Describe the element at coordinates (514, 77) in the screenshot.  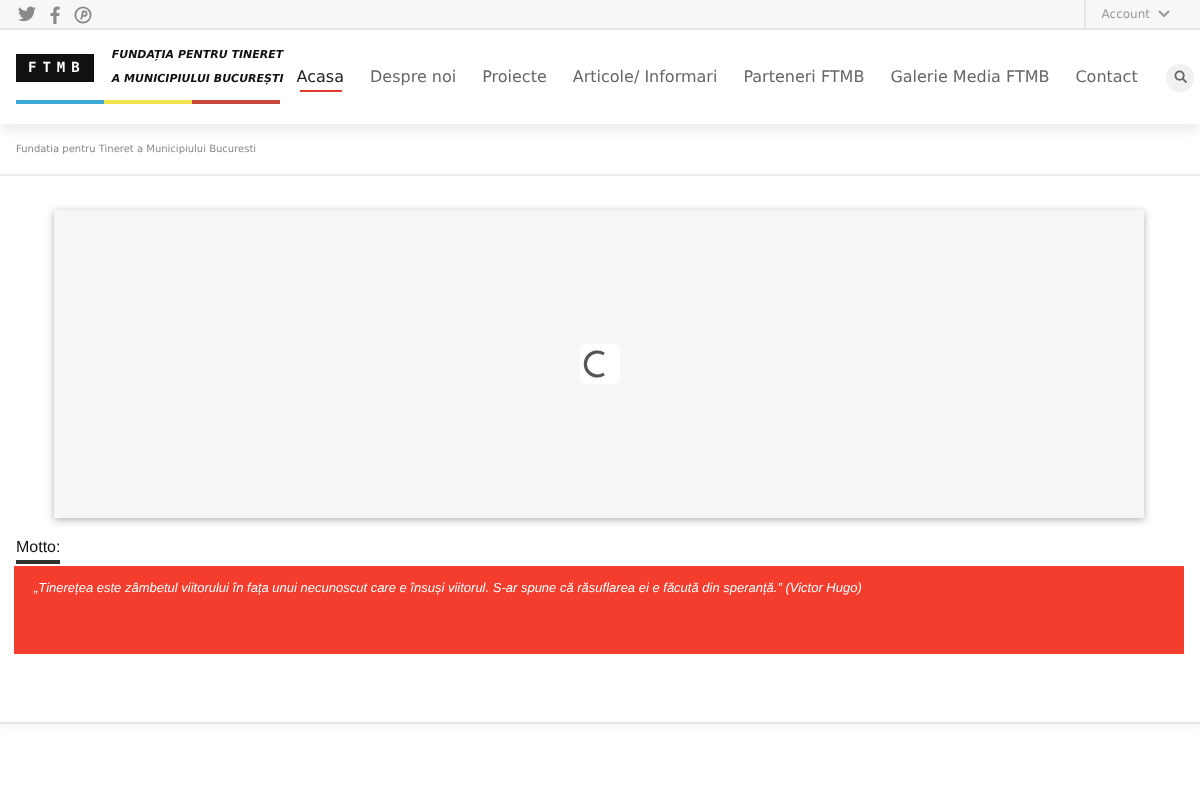
I see `nav-link: Proiecte` at that location.